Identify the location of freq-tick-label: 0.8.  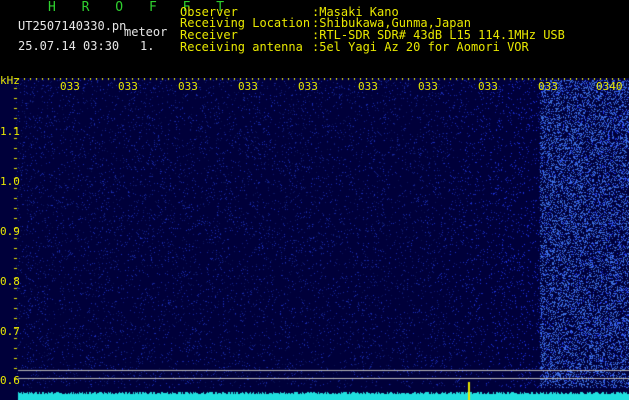
(10, 281).